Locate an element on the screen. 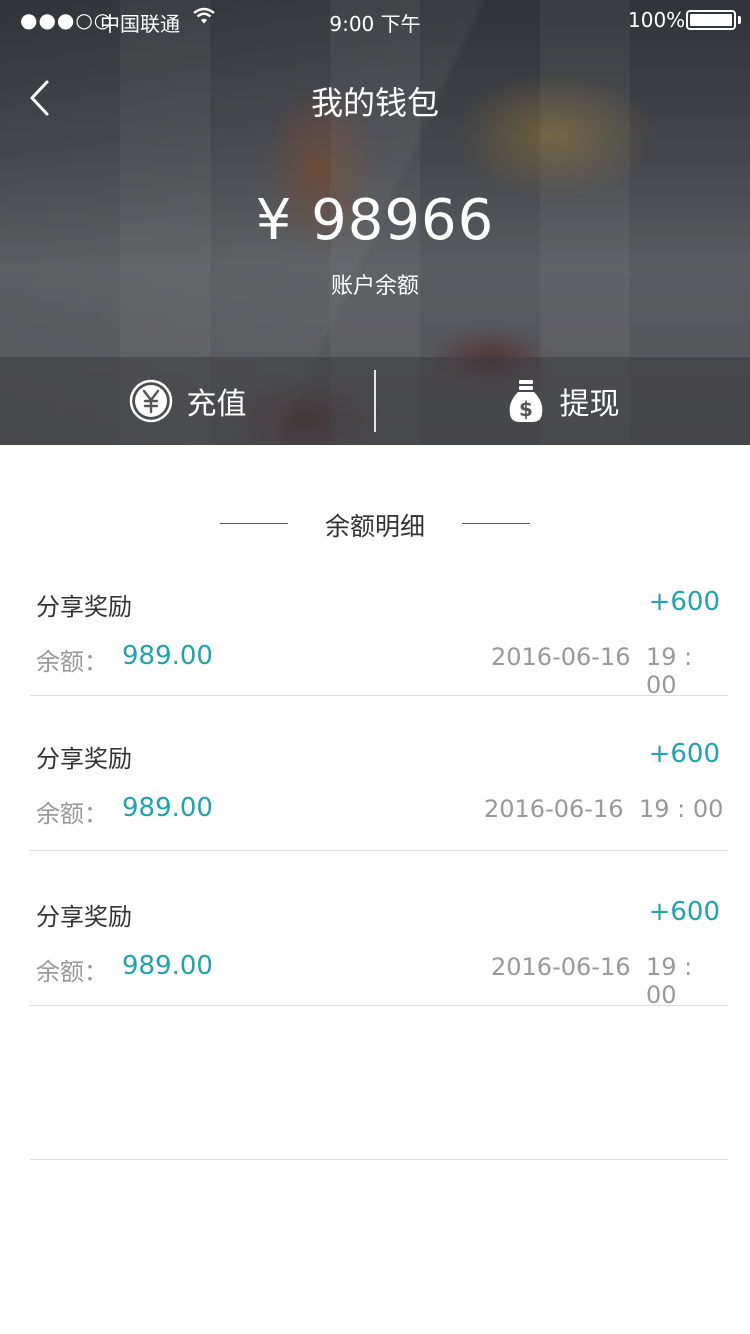  page-title: 我的钱包 is located at coordinates (374, 103).